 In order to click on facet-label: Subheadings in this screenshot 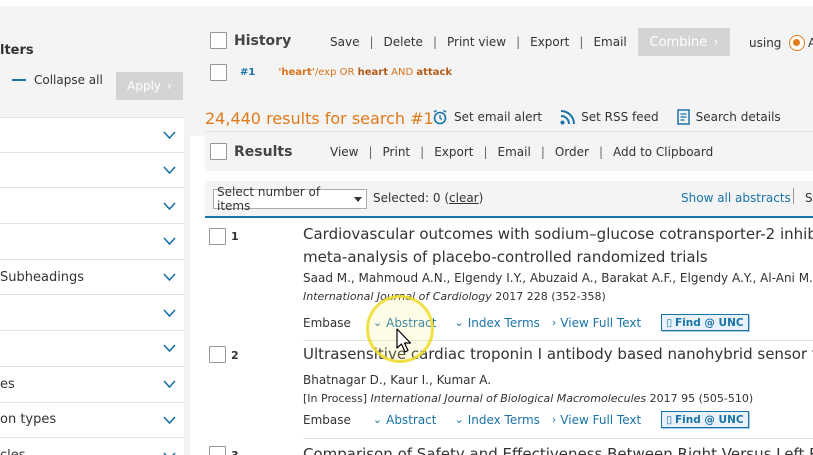, I will do `click(42, 277)`.